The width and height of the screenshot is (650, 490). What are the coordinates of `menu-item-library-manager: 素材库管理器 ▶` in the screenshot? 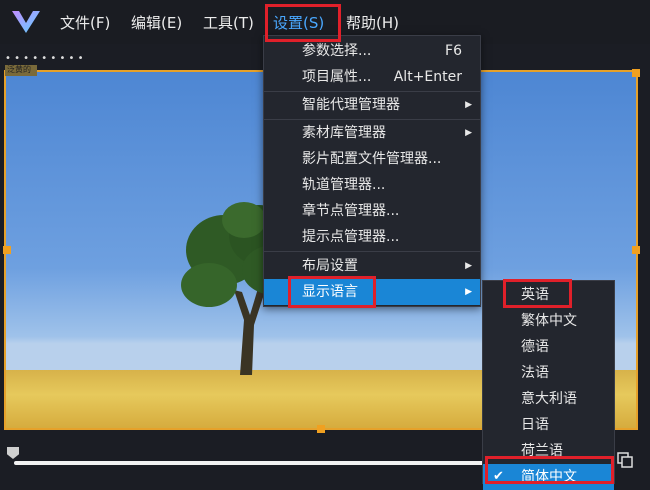 It's located at (372, 133).